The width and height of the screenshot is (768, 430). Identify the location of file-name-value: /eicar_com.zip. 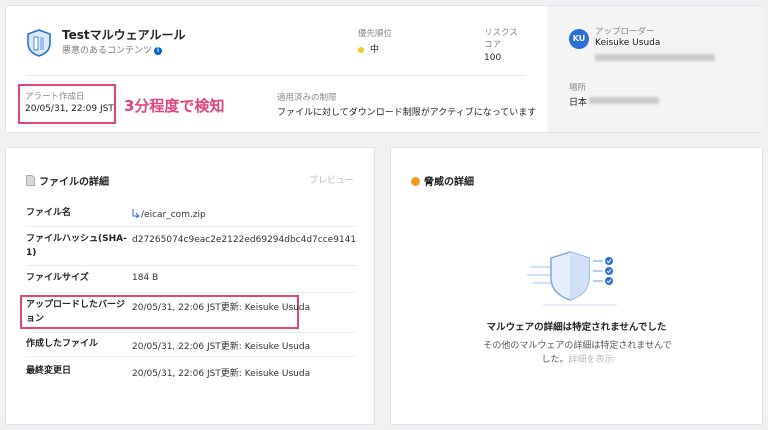
(169, 214).